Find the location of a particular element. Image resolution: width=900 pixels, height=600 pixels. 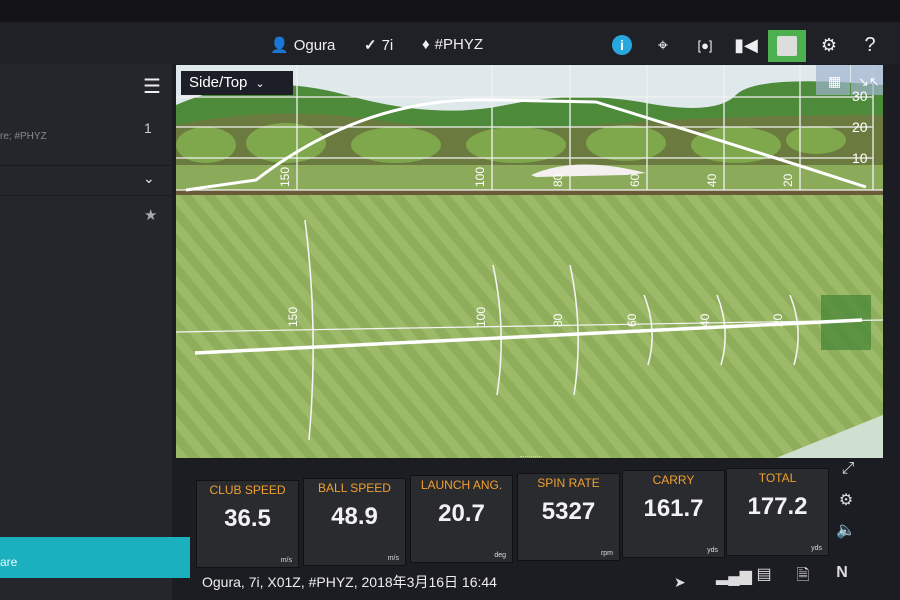

star-icon: ★ is located at coordinates (150, 215).